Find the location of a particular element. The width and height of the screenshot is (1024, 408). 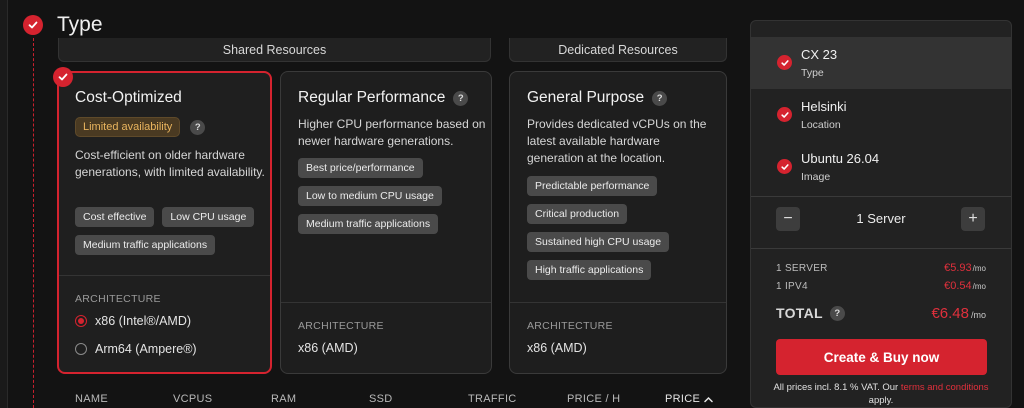

card-title: Regular Performance ? is located at coordinates (383, 98).